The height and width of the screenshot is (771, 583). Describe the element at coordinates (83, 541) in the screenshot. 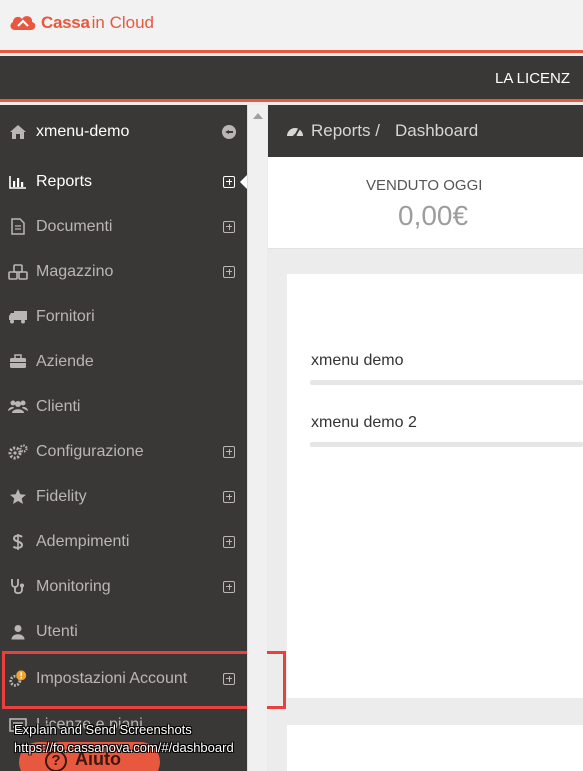

I see `sidebar-item-label: Adempimenti` at that location.